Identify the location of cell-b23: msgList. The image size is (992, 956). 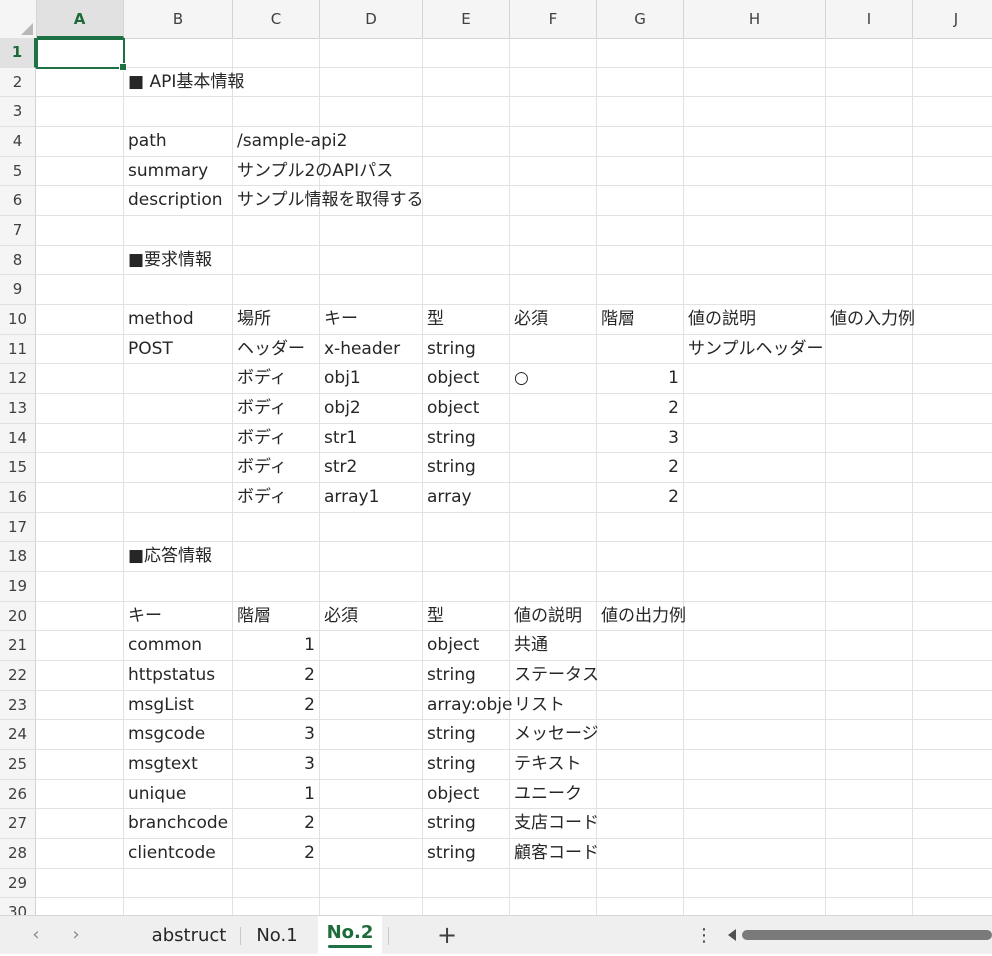
(159, 706).